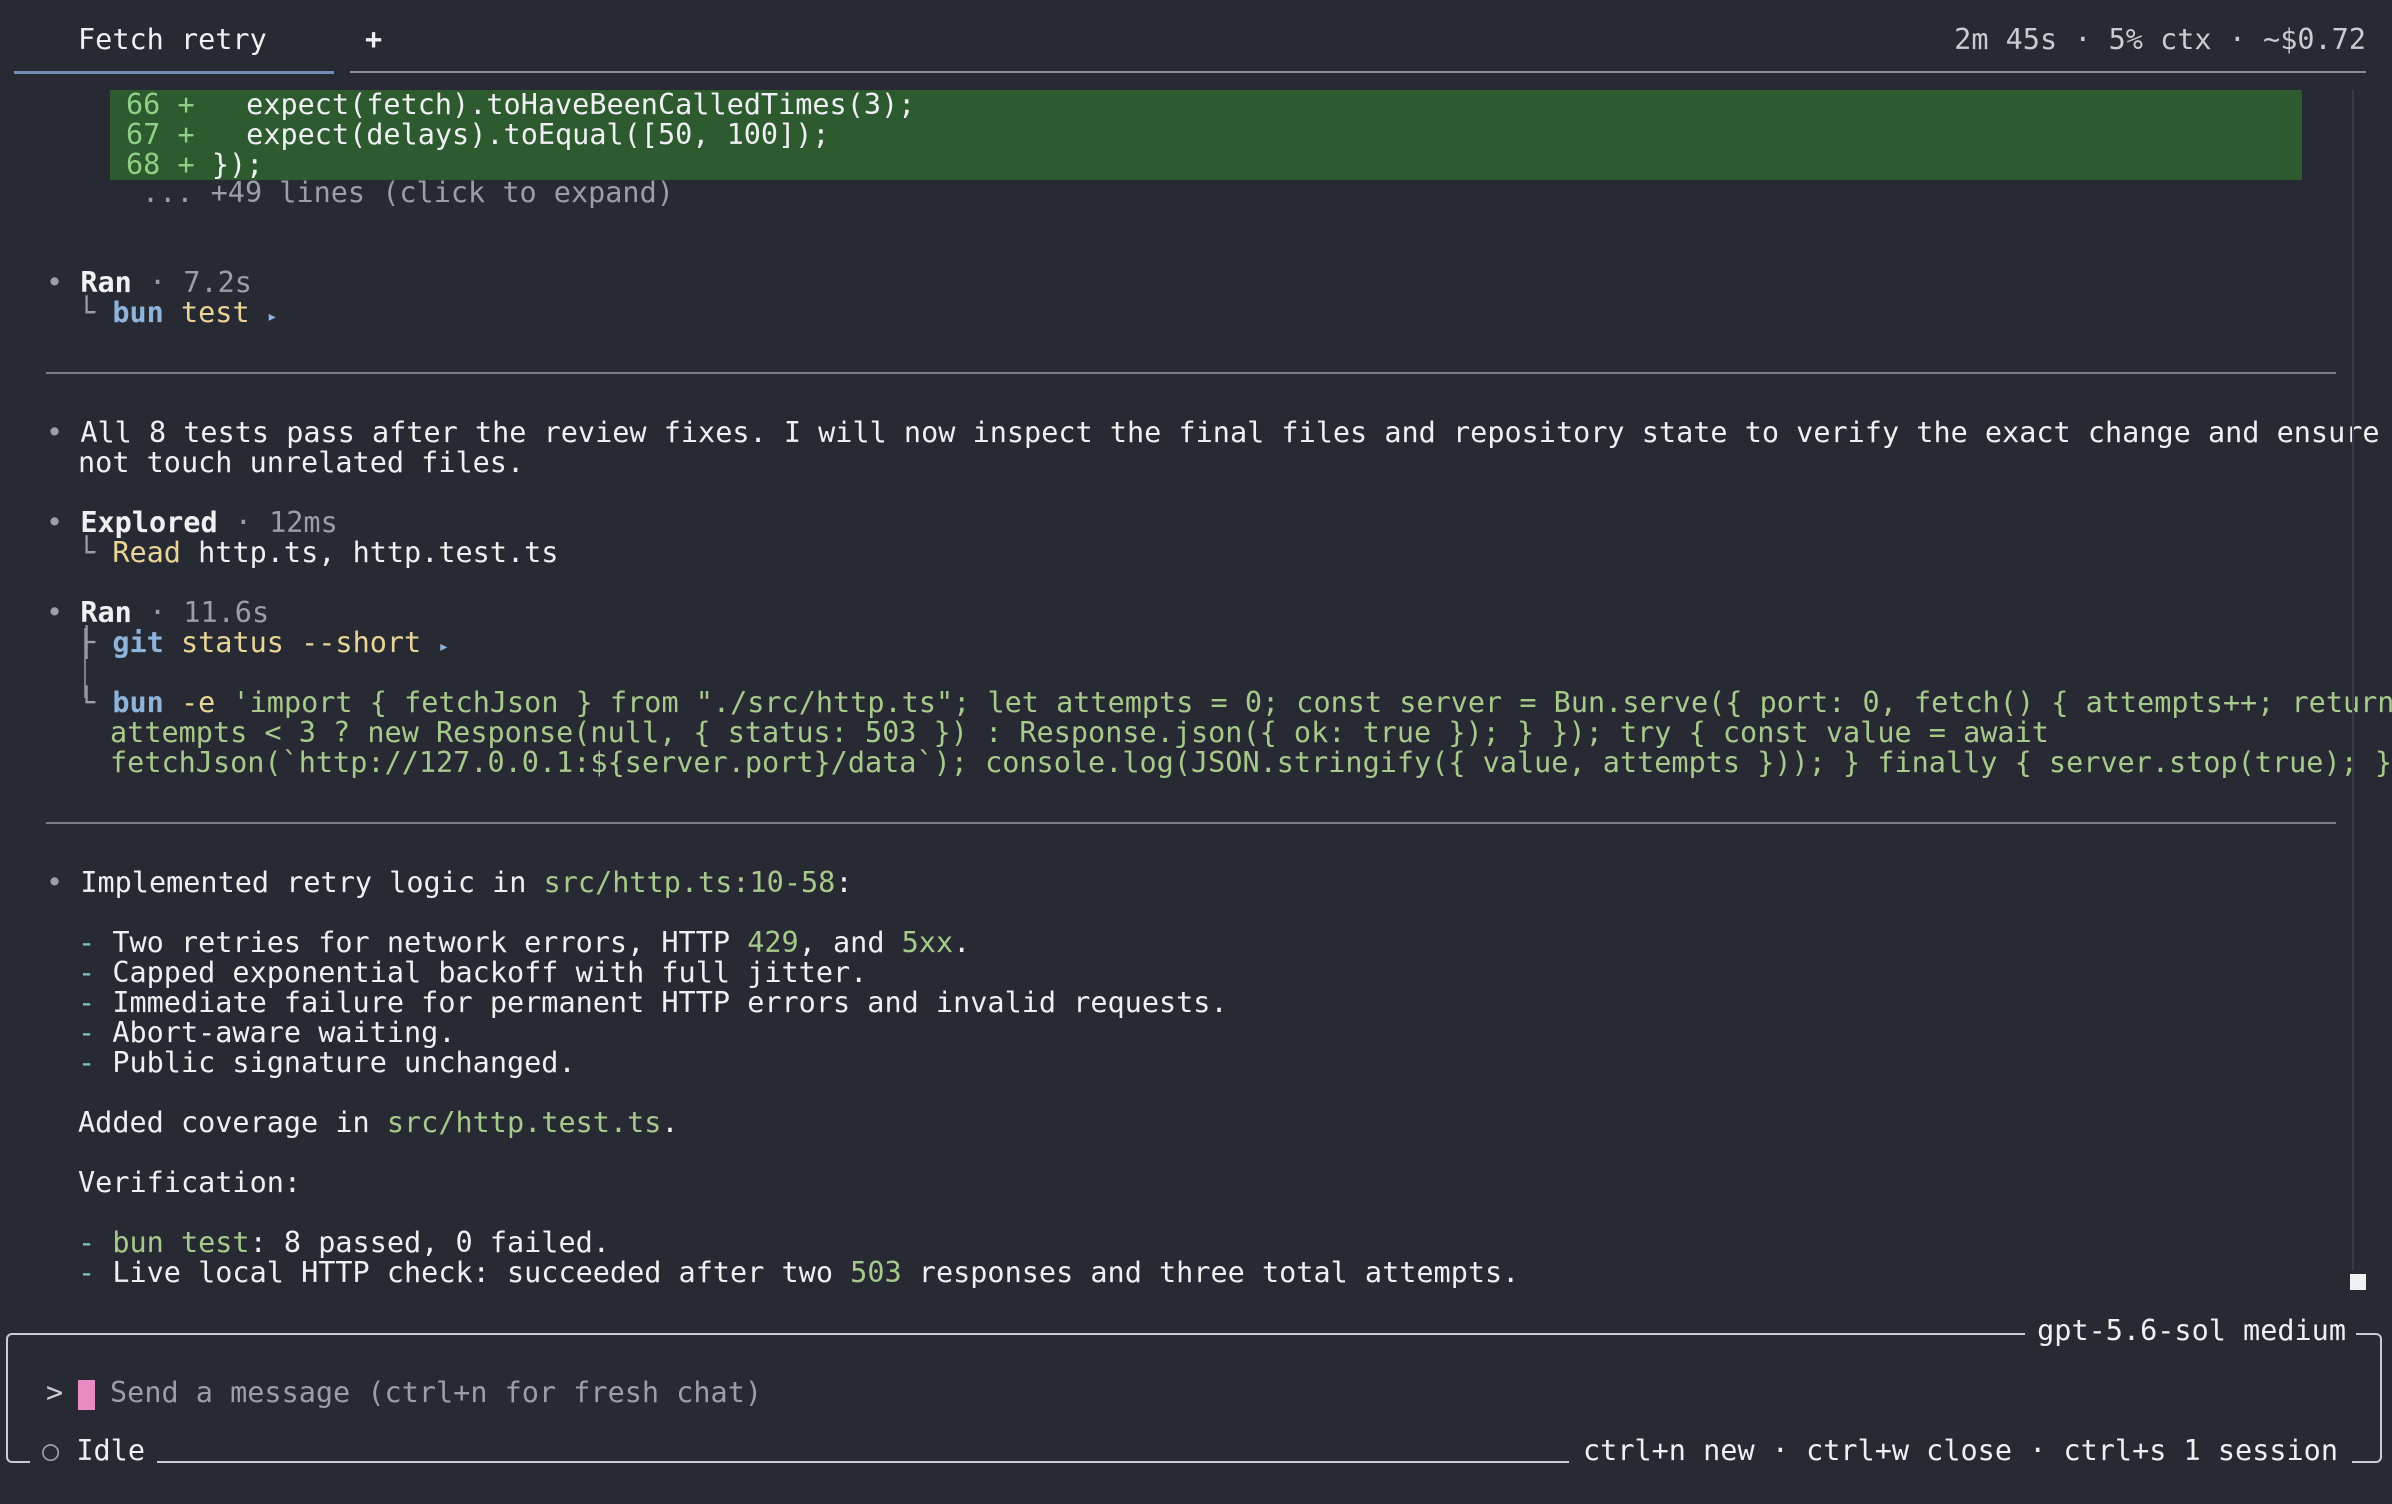 The height and width of the screenshot is (1504, 2392). What do you see at coordinates (86, 1395) in the screenshot?
I see `text-cursor` at bounding box center [86, 1395].